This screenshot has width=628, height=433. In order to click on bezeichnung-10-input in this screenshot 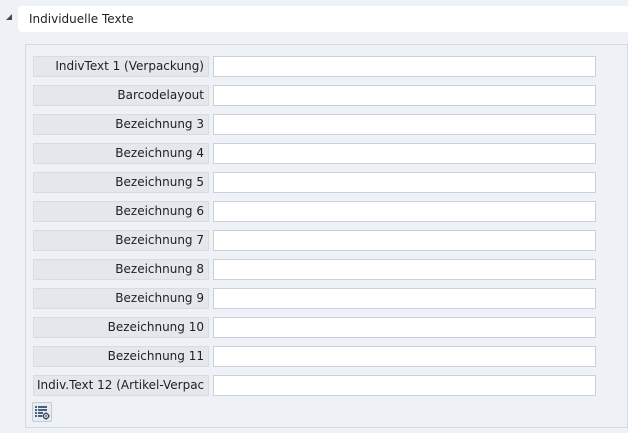, I will do `click(404, 327)`.